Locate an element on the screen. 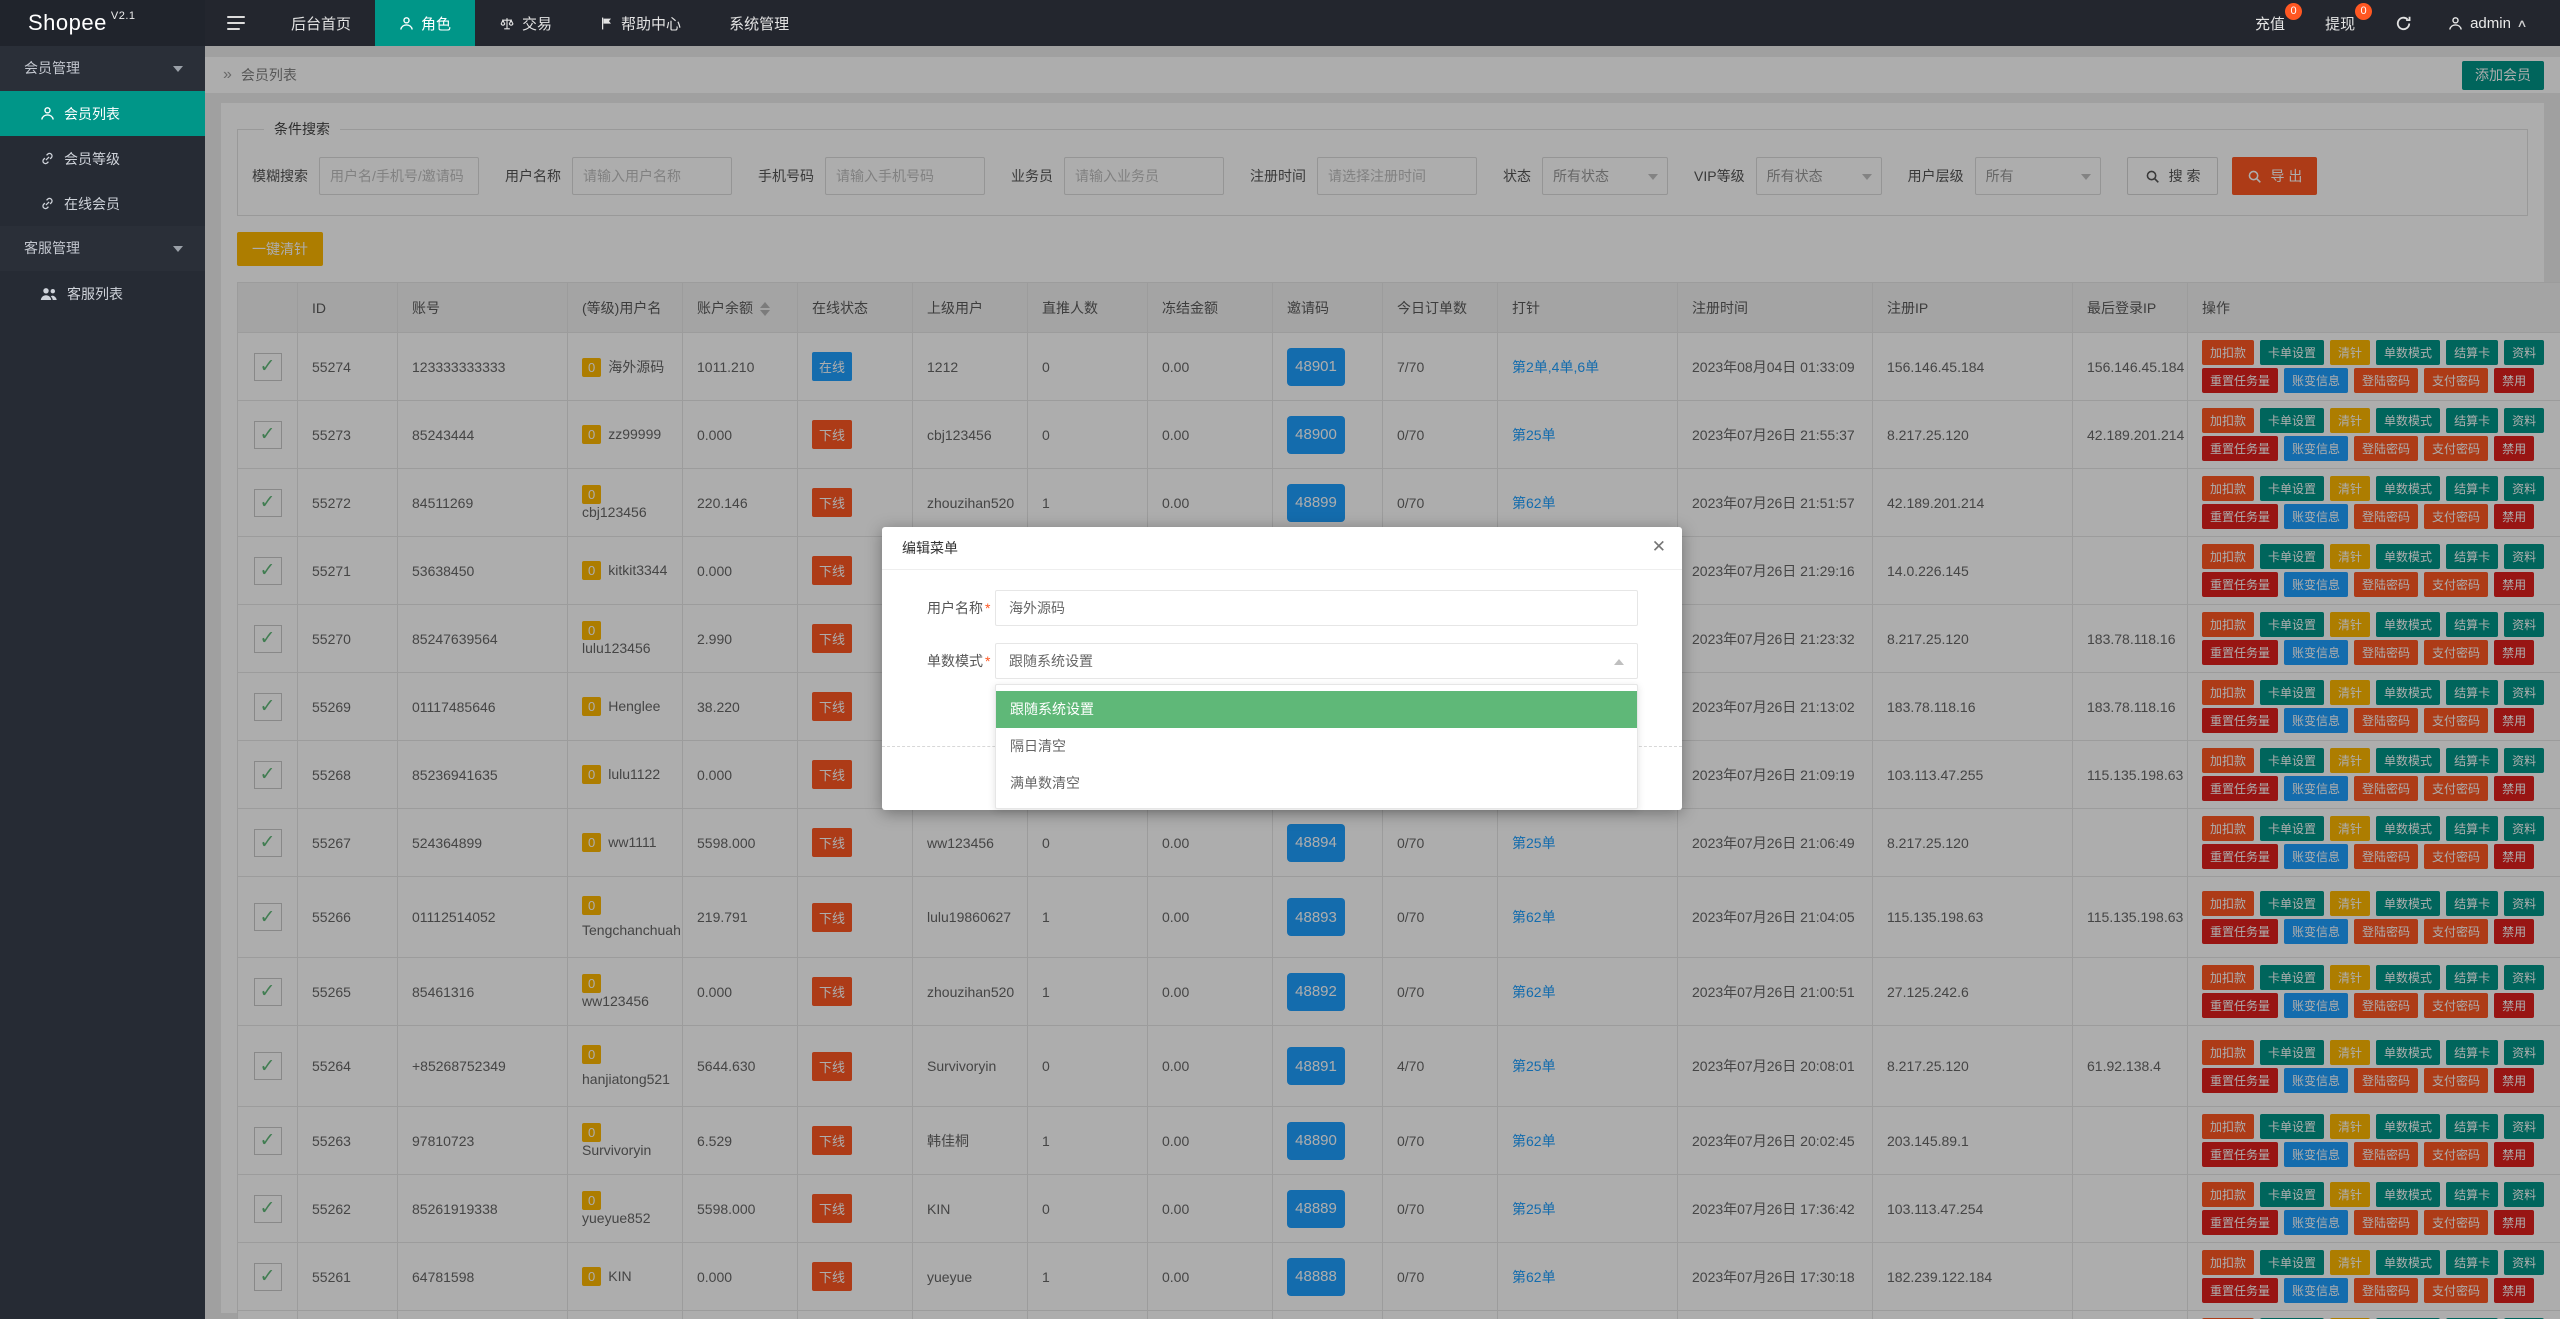  burger-icon is located at coordinates (236, 23).